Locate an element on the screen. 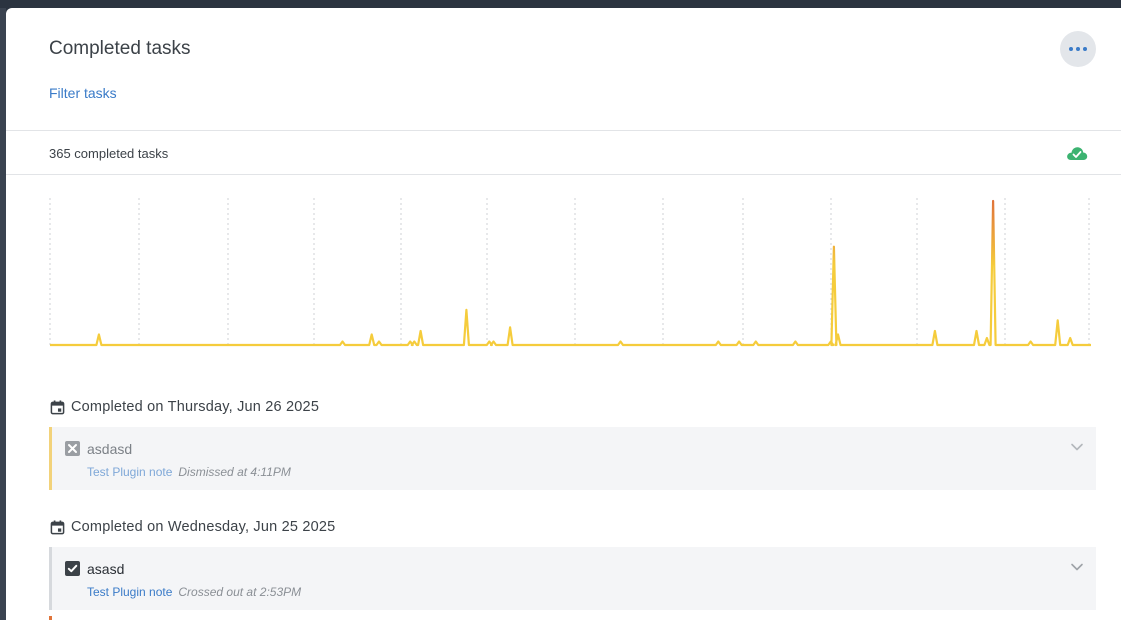 Image resolution: width=1121 pixels, height=620 pixels. task-name: asdasd is located at coordinates (110, 449).